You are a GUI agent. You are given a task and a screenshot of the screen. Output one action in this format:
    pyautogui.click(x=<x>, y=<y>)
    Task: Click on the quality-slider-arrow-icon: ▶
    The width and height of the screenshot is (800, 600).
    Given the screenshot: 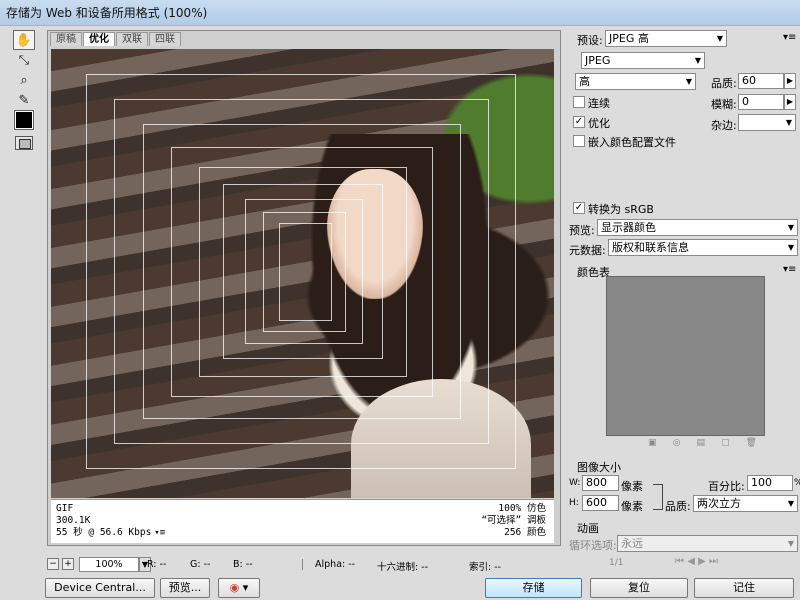 What is the action you would take?
    pyautogui.click(x=790, y=81)
    